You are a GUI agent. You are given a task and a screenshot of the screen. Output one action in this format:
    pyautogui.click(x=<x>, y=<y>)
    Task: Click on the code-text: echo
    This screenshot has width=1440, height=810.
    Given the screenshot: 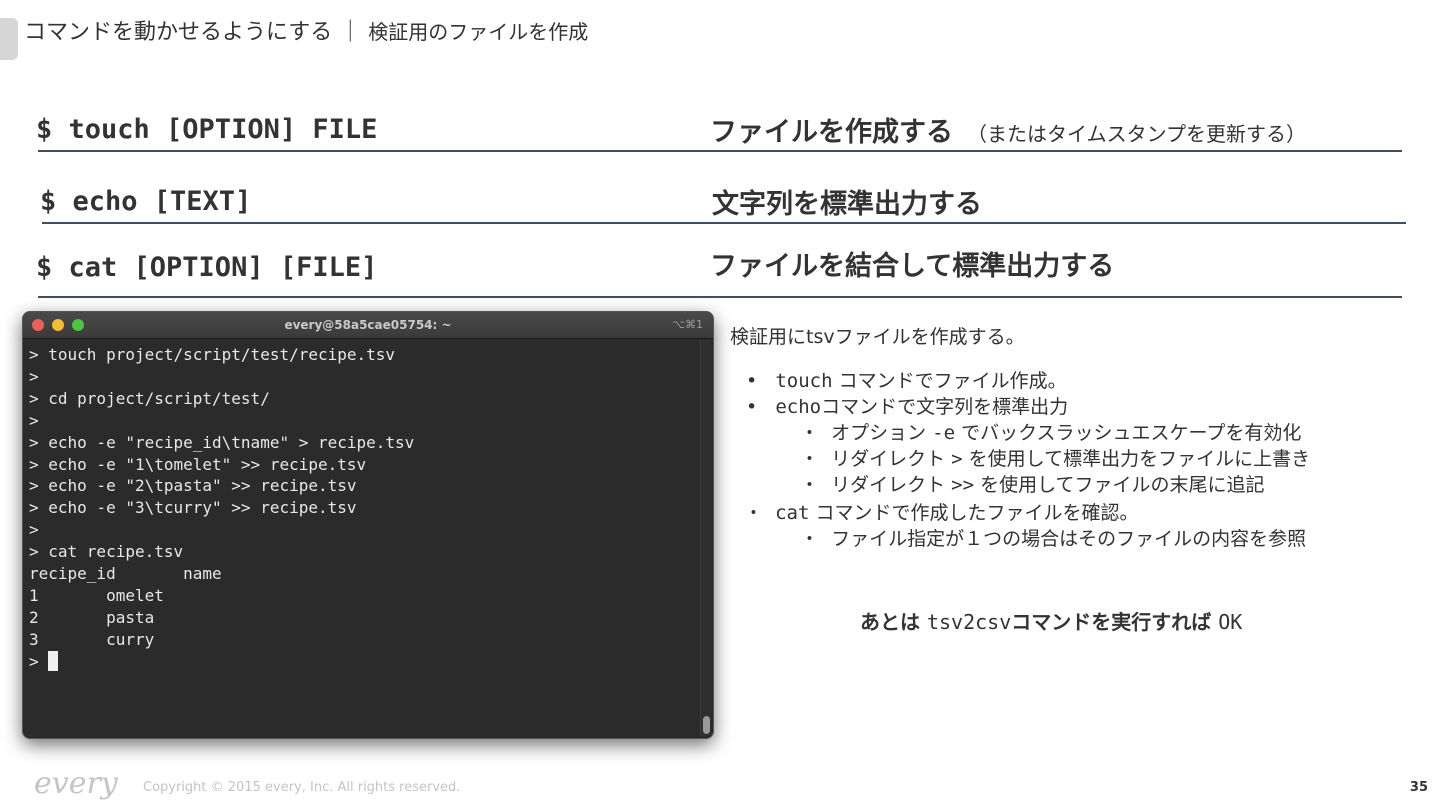 What is the action you would take?
    pyautogui.click(x=798, y=407)
    